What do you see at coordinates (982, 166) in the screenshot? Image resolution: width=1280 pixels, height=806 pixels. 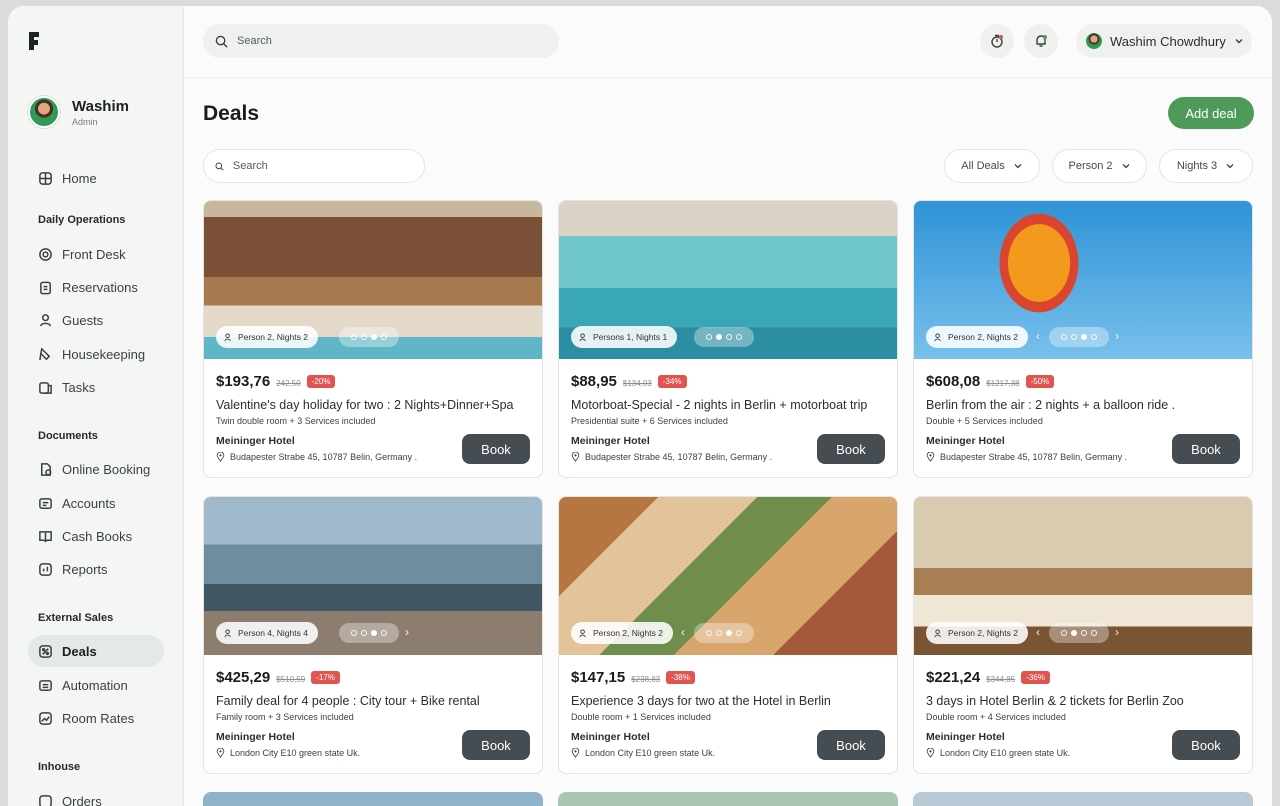 I see `filter-label: All Deals` at bounding box center [982, 166].